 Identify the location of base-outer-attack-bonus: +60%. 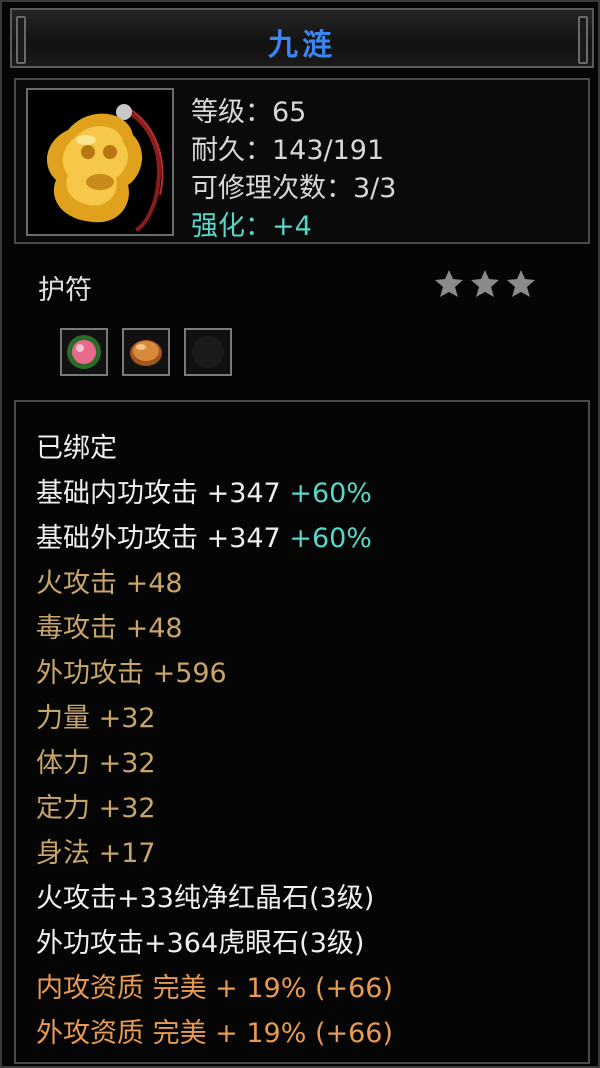
(330, 538).